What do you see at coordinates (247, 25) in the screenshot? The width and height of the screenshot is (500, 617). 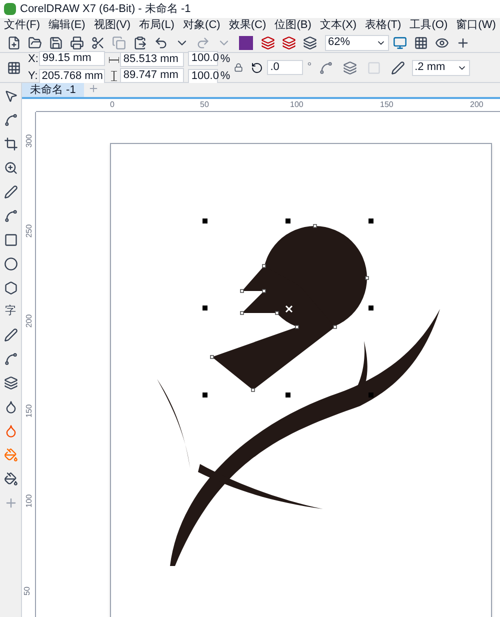 I see `menu-item: 效果(C)` at bounding box center [247, 25].